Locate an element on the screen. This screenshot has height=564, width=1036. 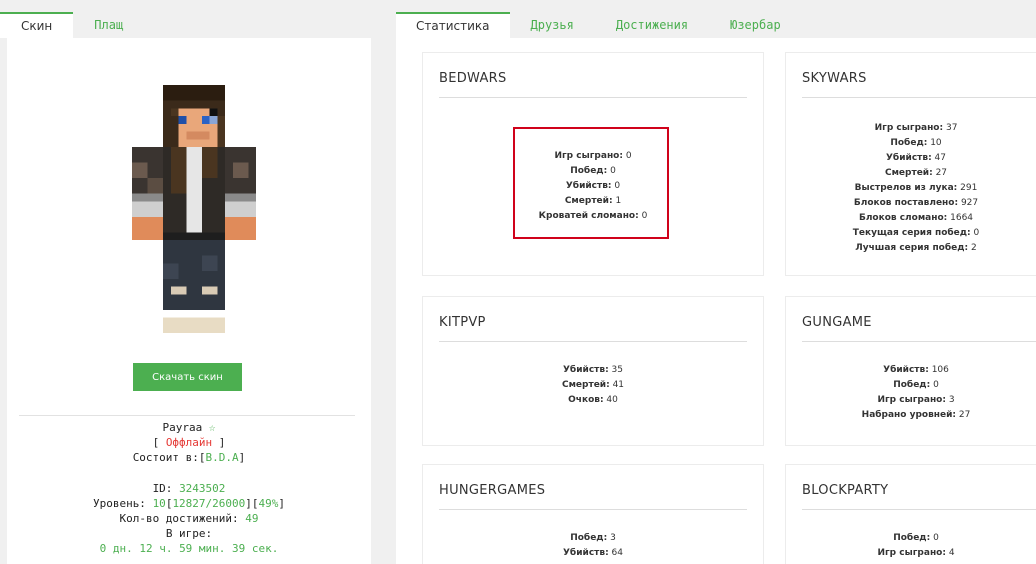
stat-row: Побед: 10 is located at coordinates (916, 143).